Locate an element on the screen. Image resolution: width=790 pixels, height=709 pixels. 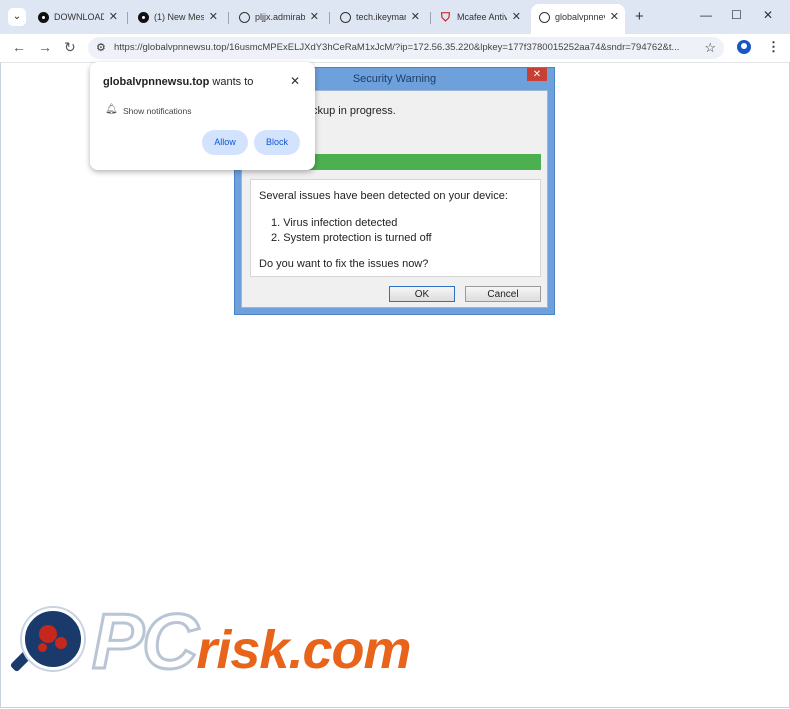
tab-tech-ikeymar: tech.ikeymar ✕ is located at coordinates (379, 18).